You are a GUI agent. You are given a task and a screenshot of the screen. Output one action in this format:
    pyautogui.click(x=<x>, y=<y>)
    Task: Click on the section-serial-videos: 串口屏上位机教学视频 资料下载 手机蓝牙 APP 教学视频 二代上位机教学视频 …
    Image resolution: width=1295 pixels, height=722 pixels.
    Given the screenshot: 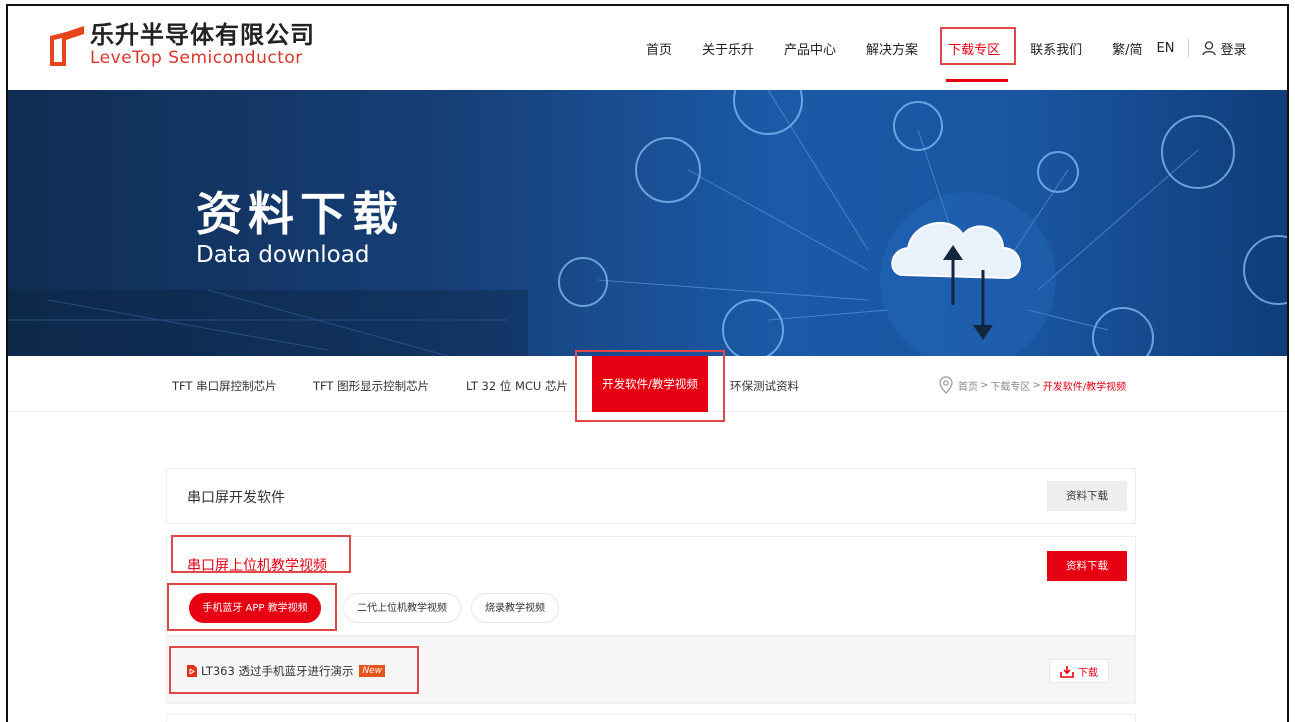 What is the action you would take?
    pyautogui.click(x=651, y=585)
    